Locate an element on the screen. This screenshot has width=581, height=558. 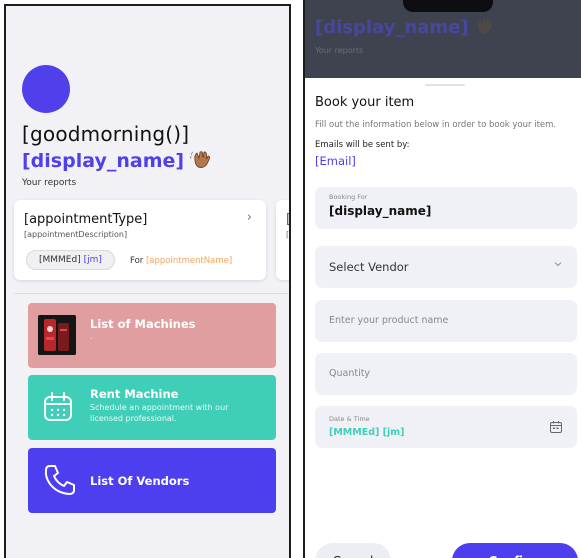
booking-for-field: Booking For [display_name] is located at coordinates (446, 208).